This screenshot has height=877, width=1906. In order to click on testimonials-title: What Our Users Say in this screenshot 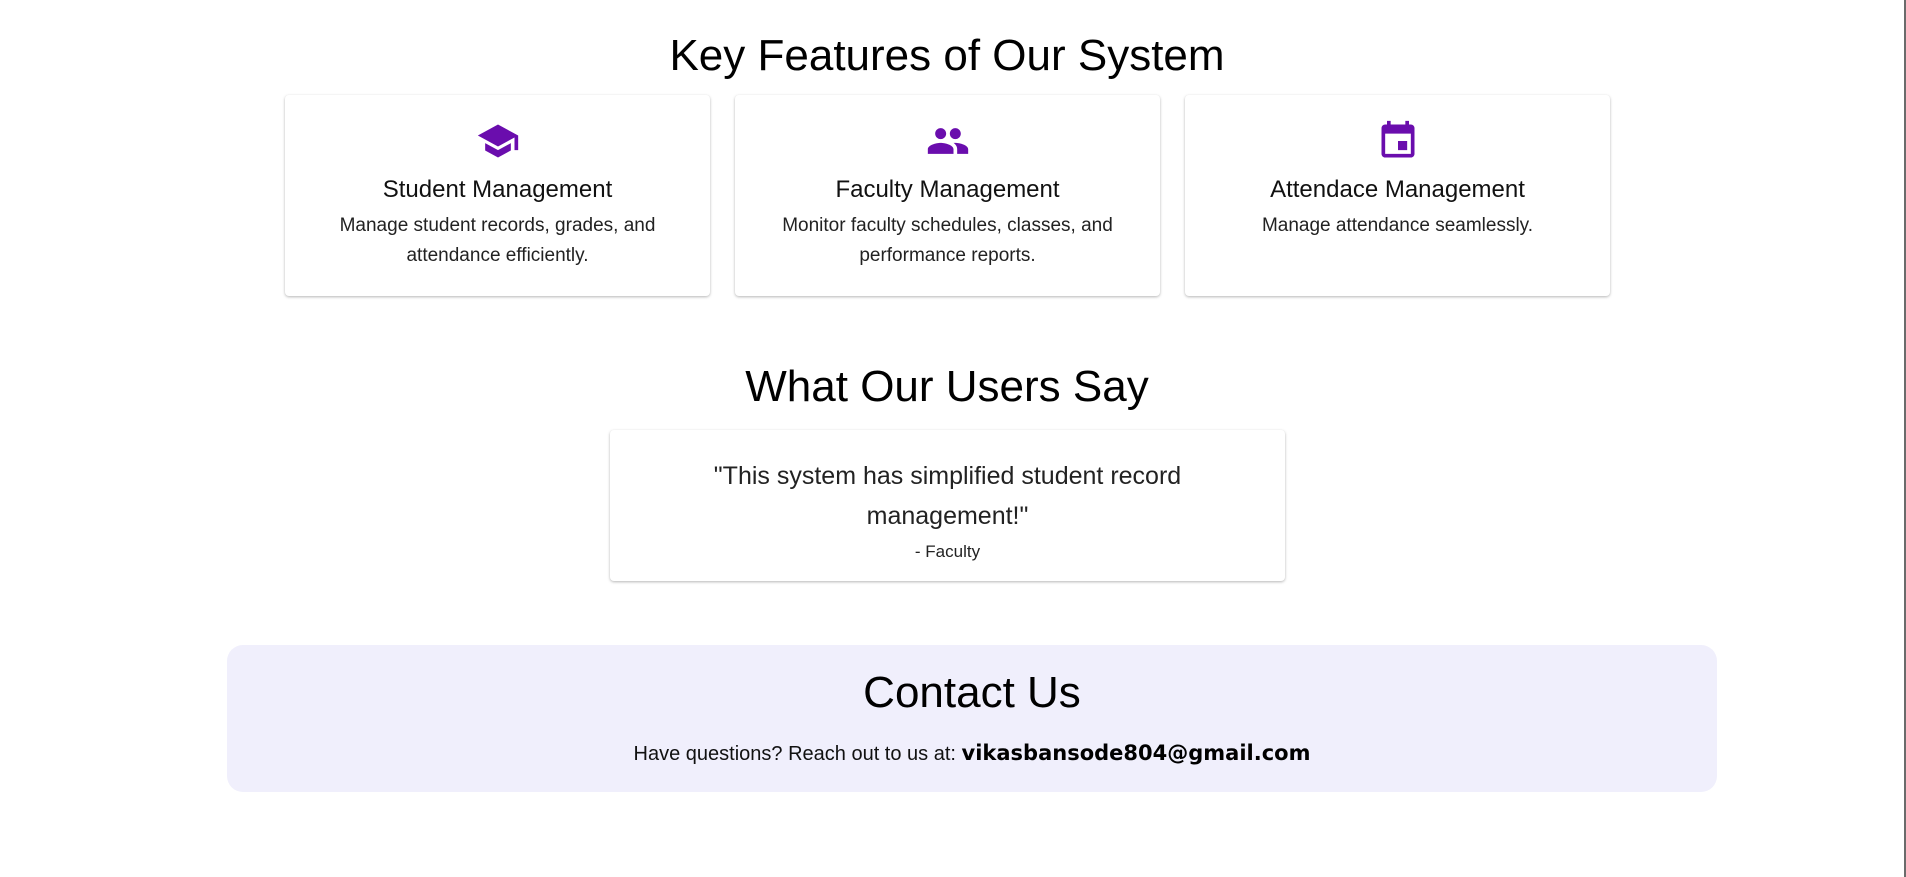, I will do `click(947, 386)`.